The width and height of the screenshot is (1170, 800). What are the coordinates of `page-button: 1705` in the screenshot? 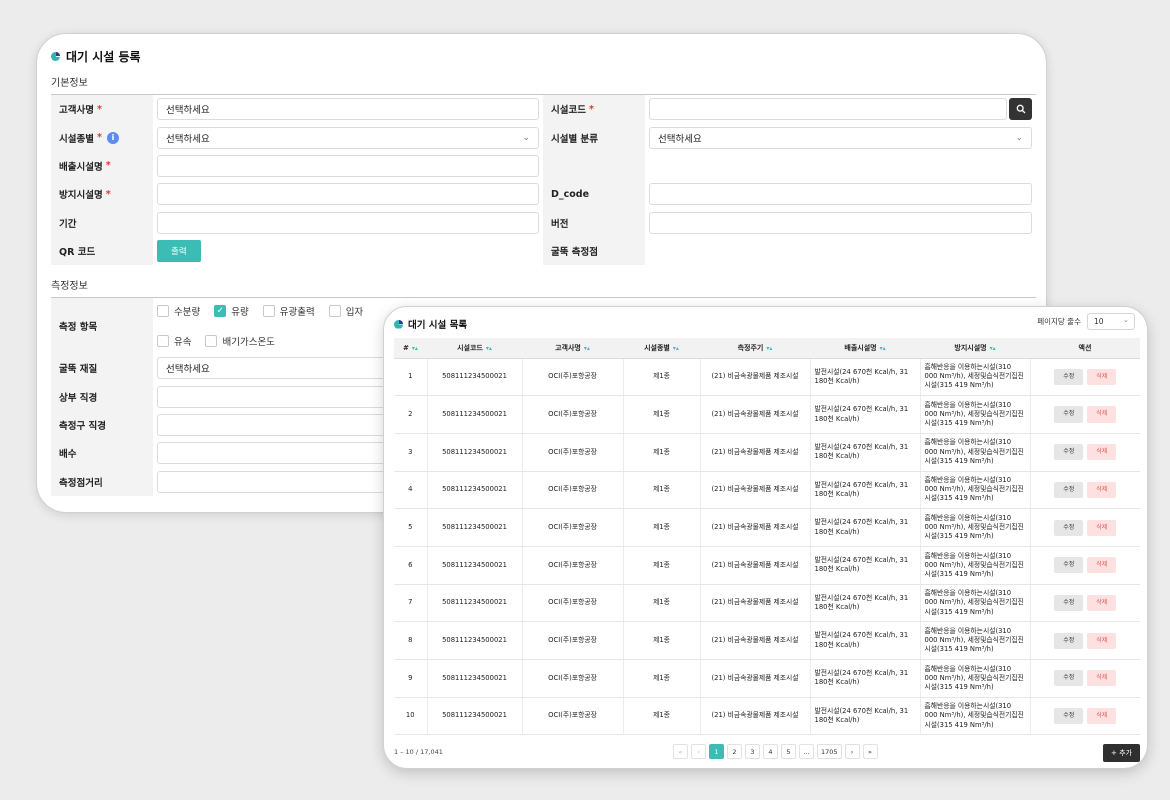 It's located at (829, 751).